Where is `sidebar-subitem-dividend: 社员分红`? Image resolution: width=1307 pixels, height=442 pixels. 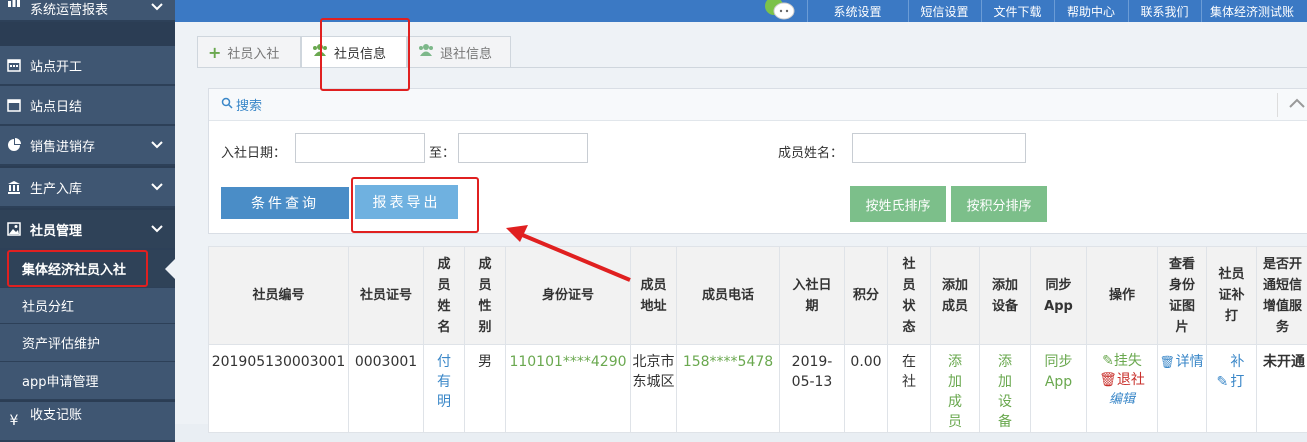 sidebar-subitem-dividend: 社员分红 is located at coordinates (87, 306).